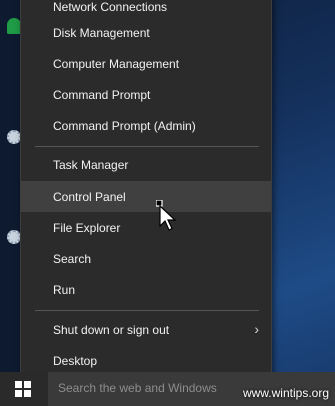  I want to click on menu-item-command-prompt: Command Prompt, so click(146, 94).